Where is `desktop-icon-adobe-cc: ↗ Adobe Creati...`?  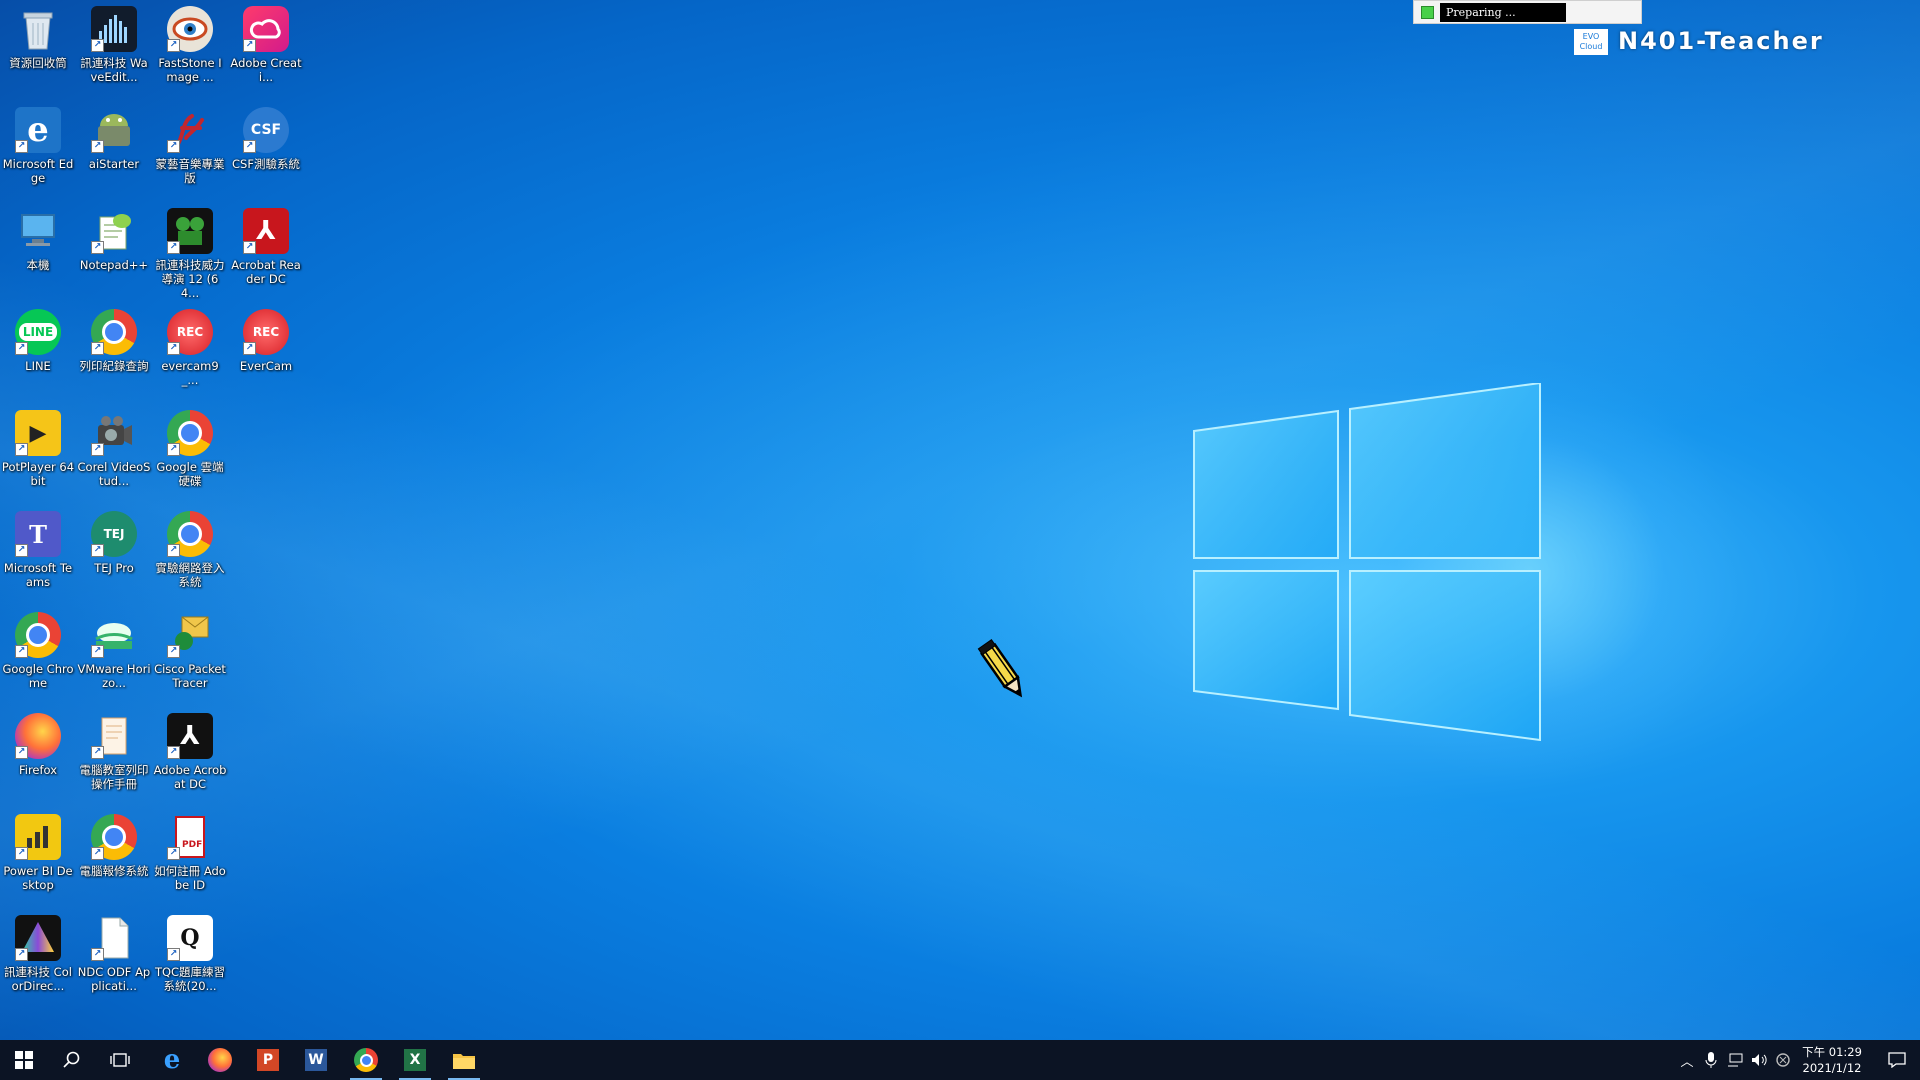
desktop-icon-adobe-cc: ↗ Adobe Creati... is located at coordinates (266, 45).